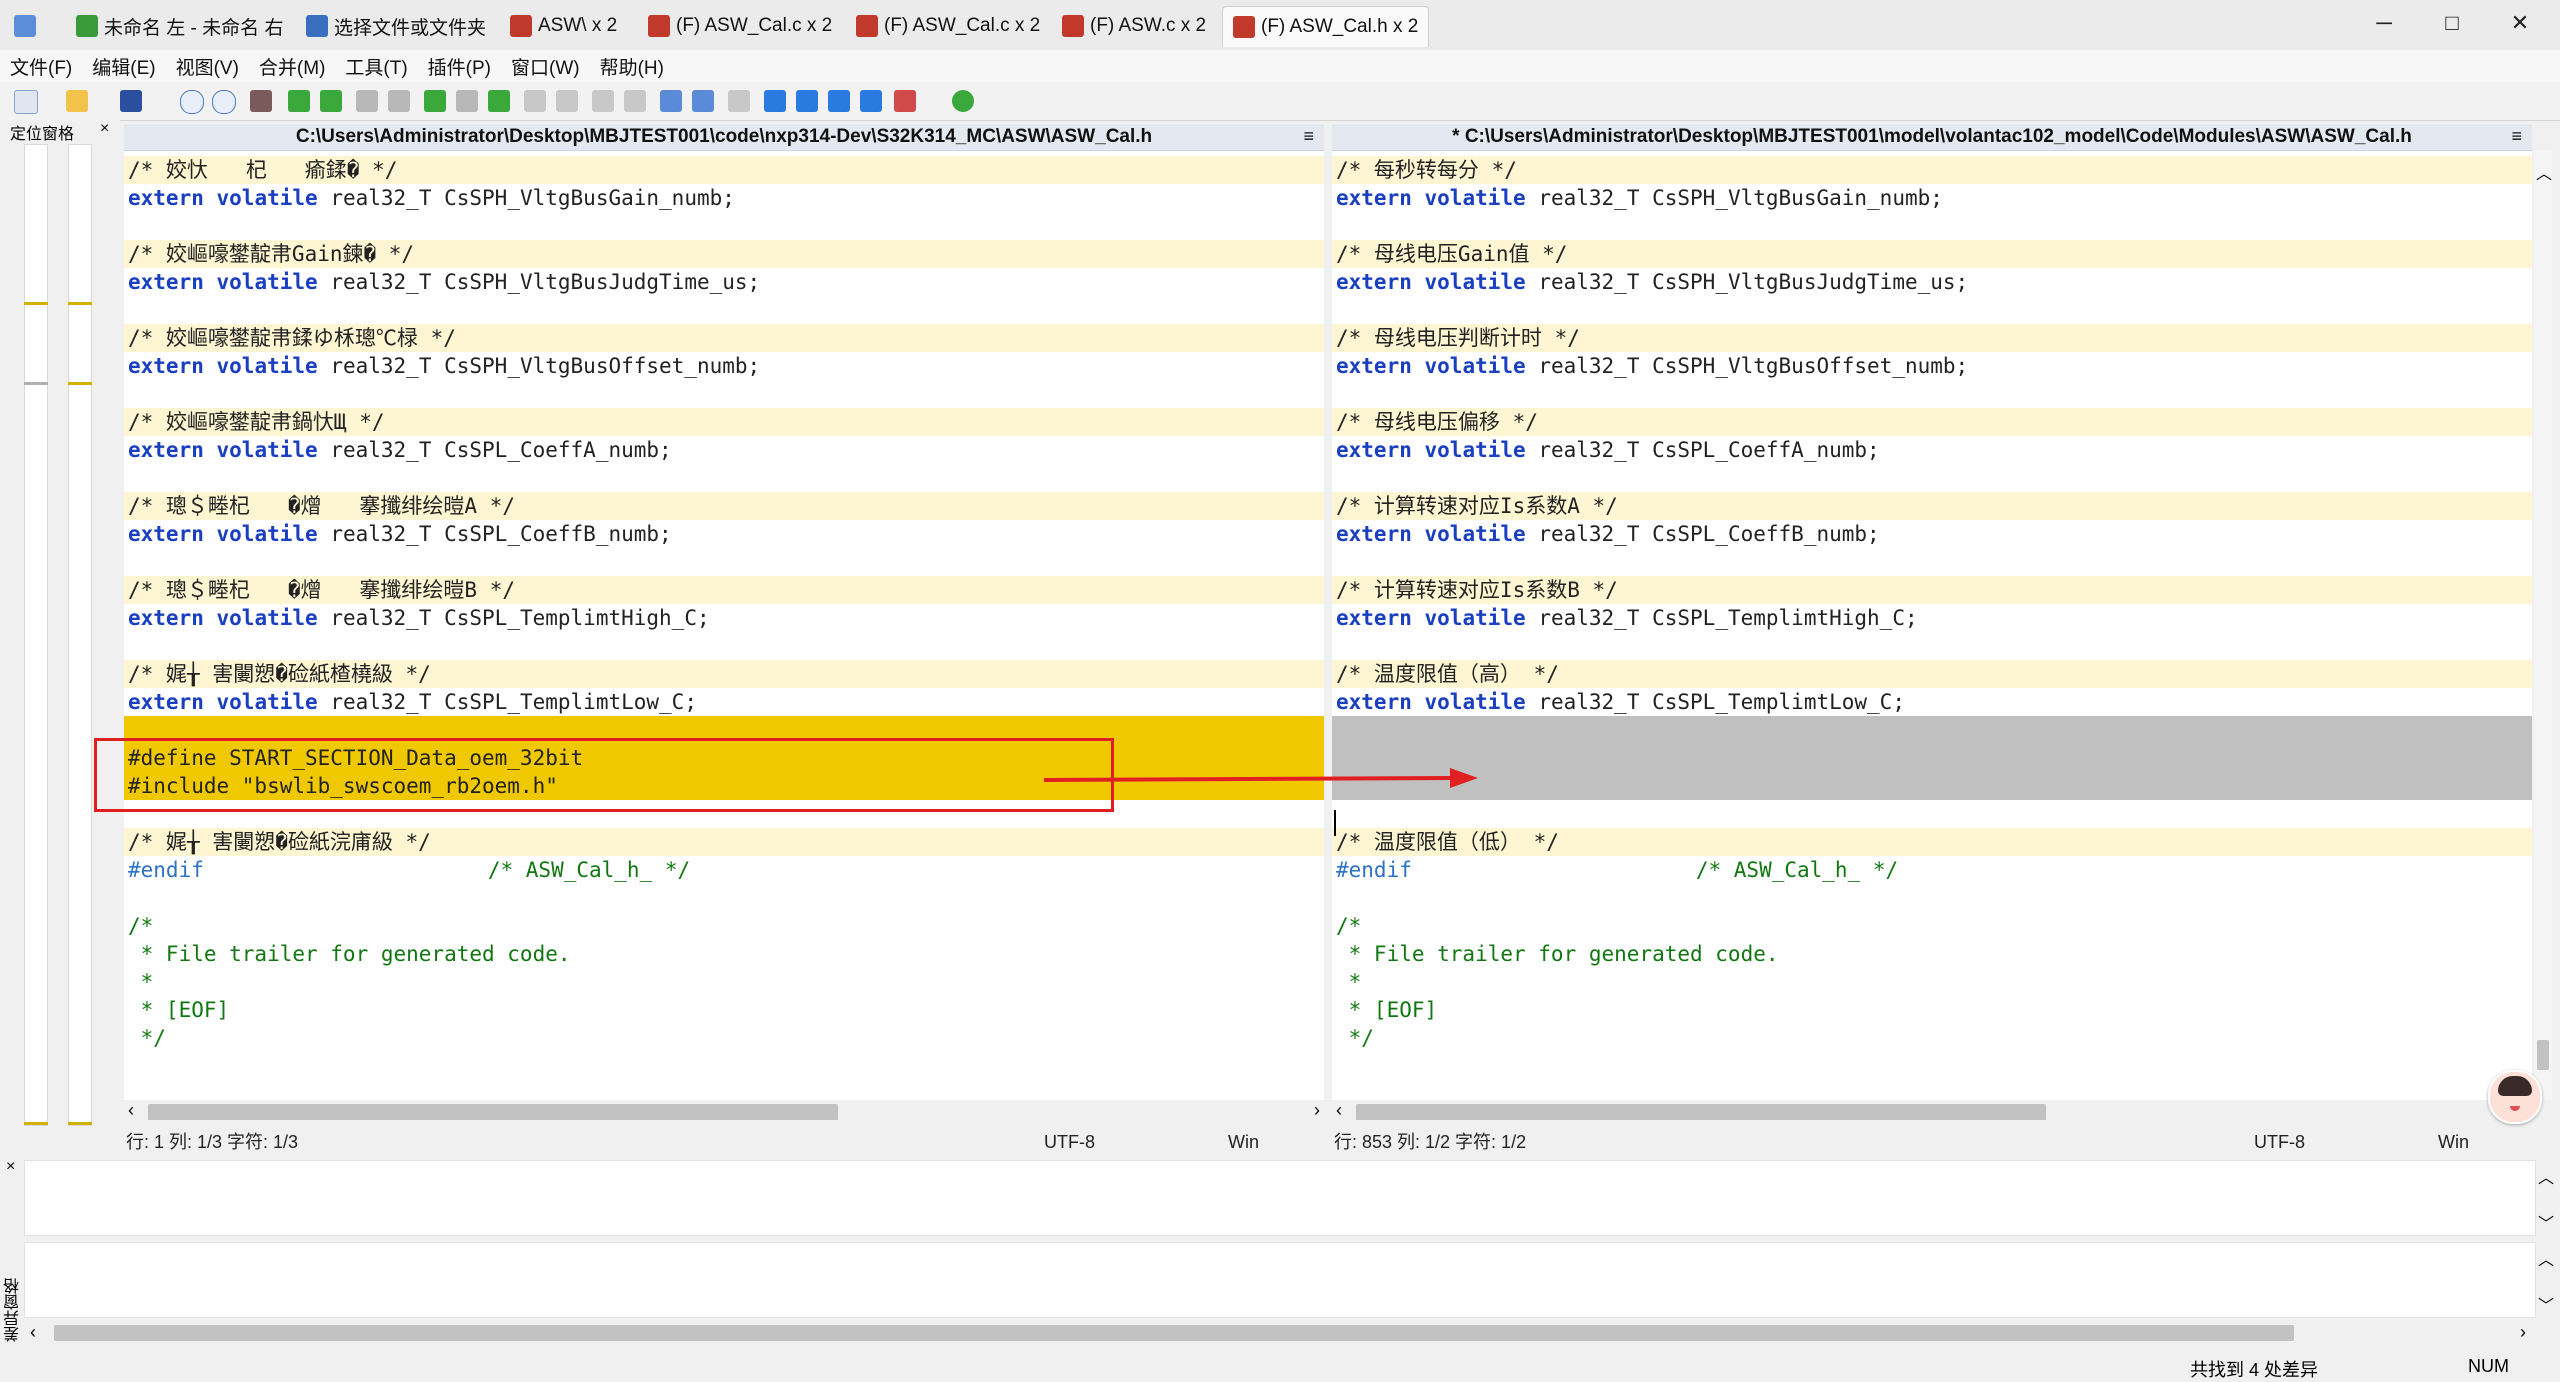  Describe the element at coordinates (635, 101) in the screenshot. I see `copy-left-advance-icon` at that location.